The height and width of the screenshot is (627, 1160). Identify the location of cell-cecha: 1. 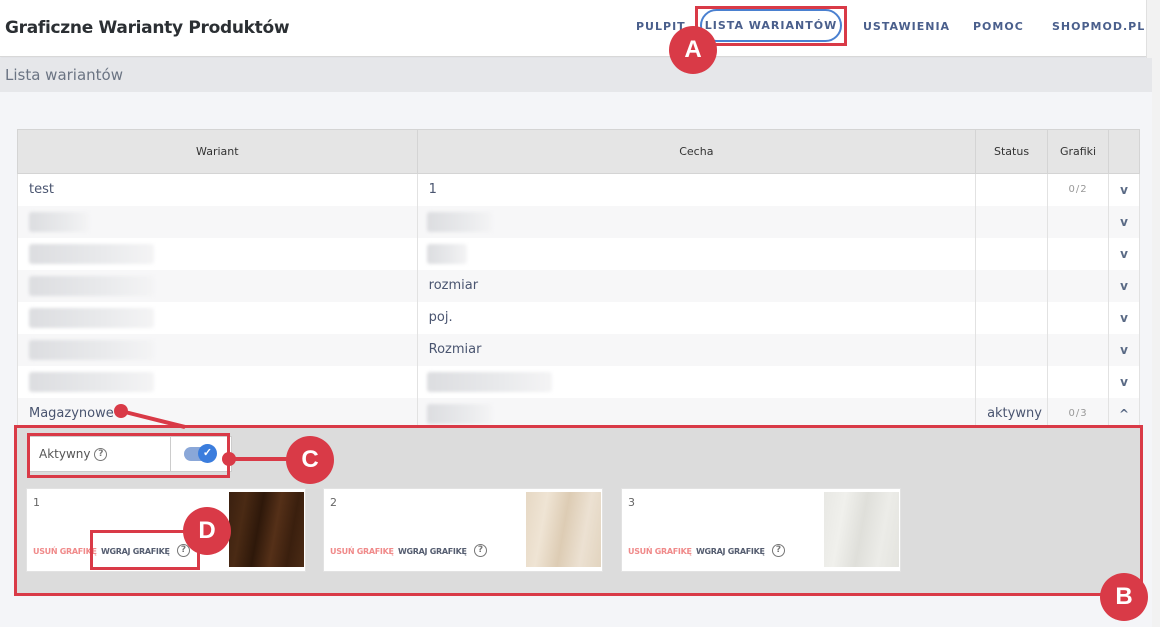
(696, 189).